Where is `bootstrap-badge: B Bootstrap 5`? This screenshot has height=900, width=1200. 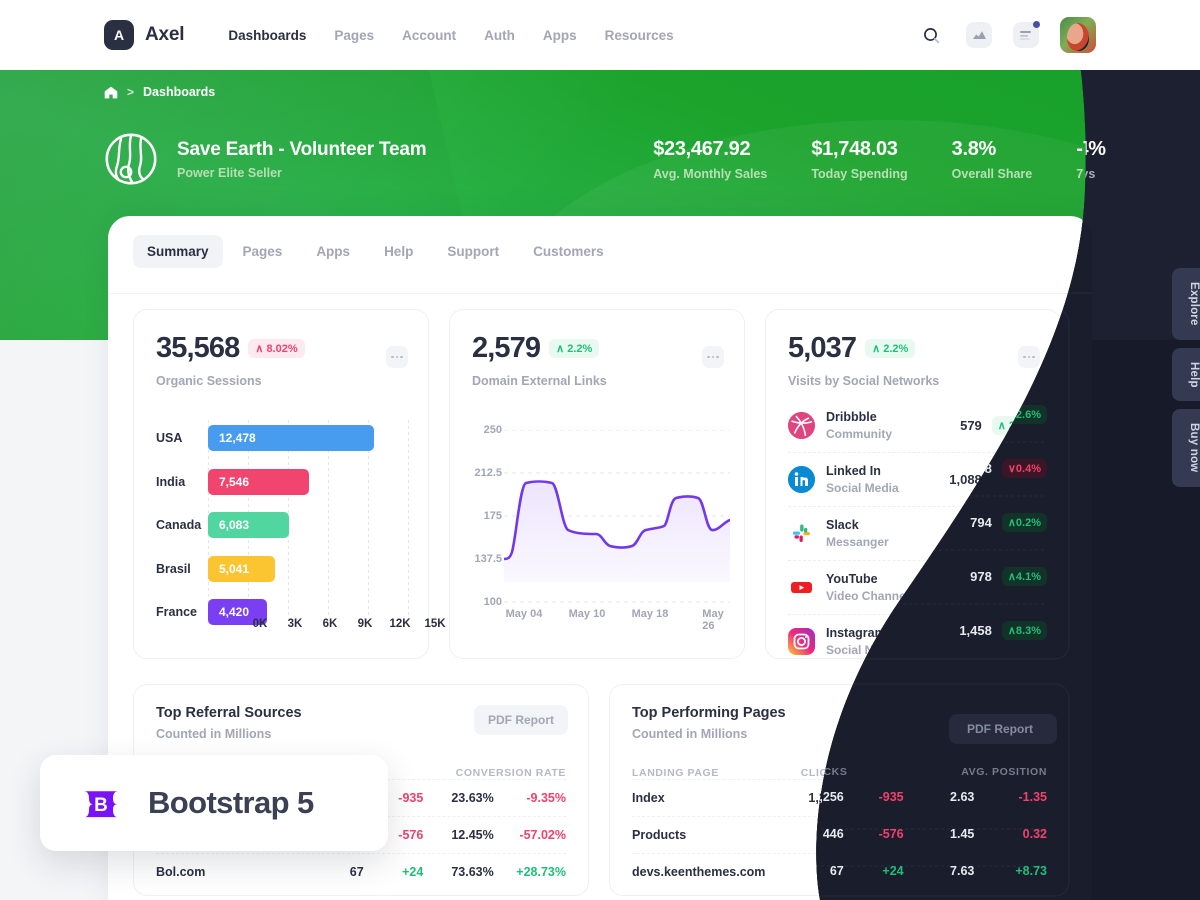 bootstrap-badge: B Bootstrap 5 is located at coordinates (214, 803).